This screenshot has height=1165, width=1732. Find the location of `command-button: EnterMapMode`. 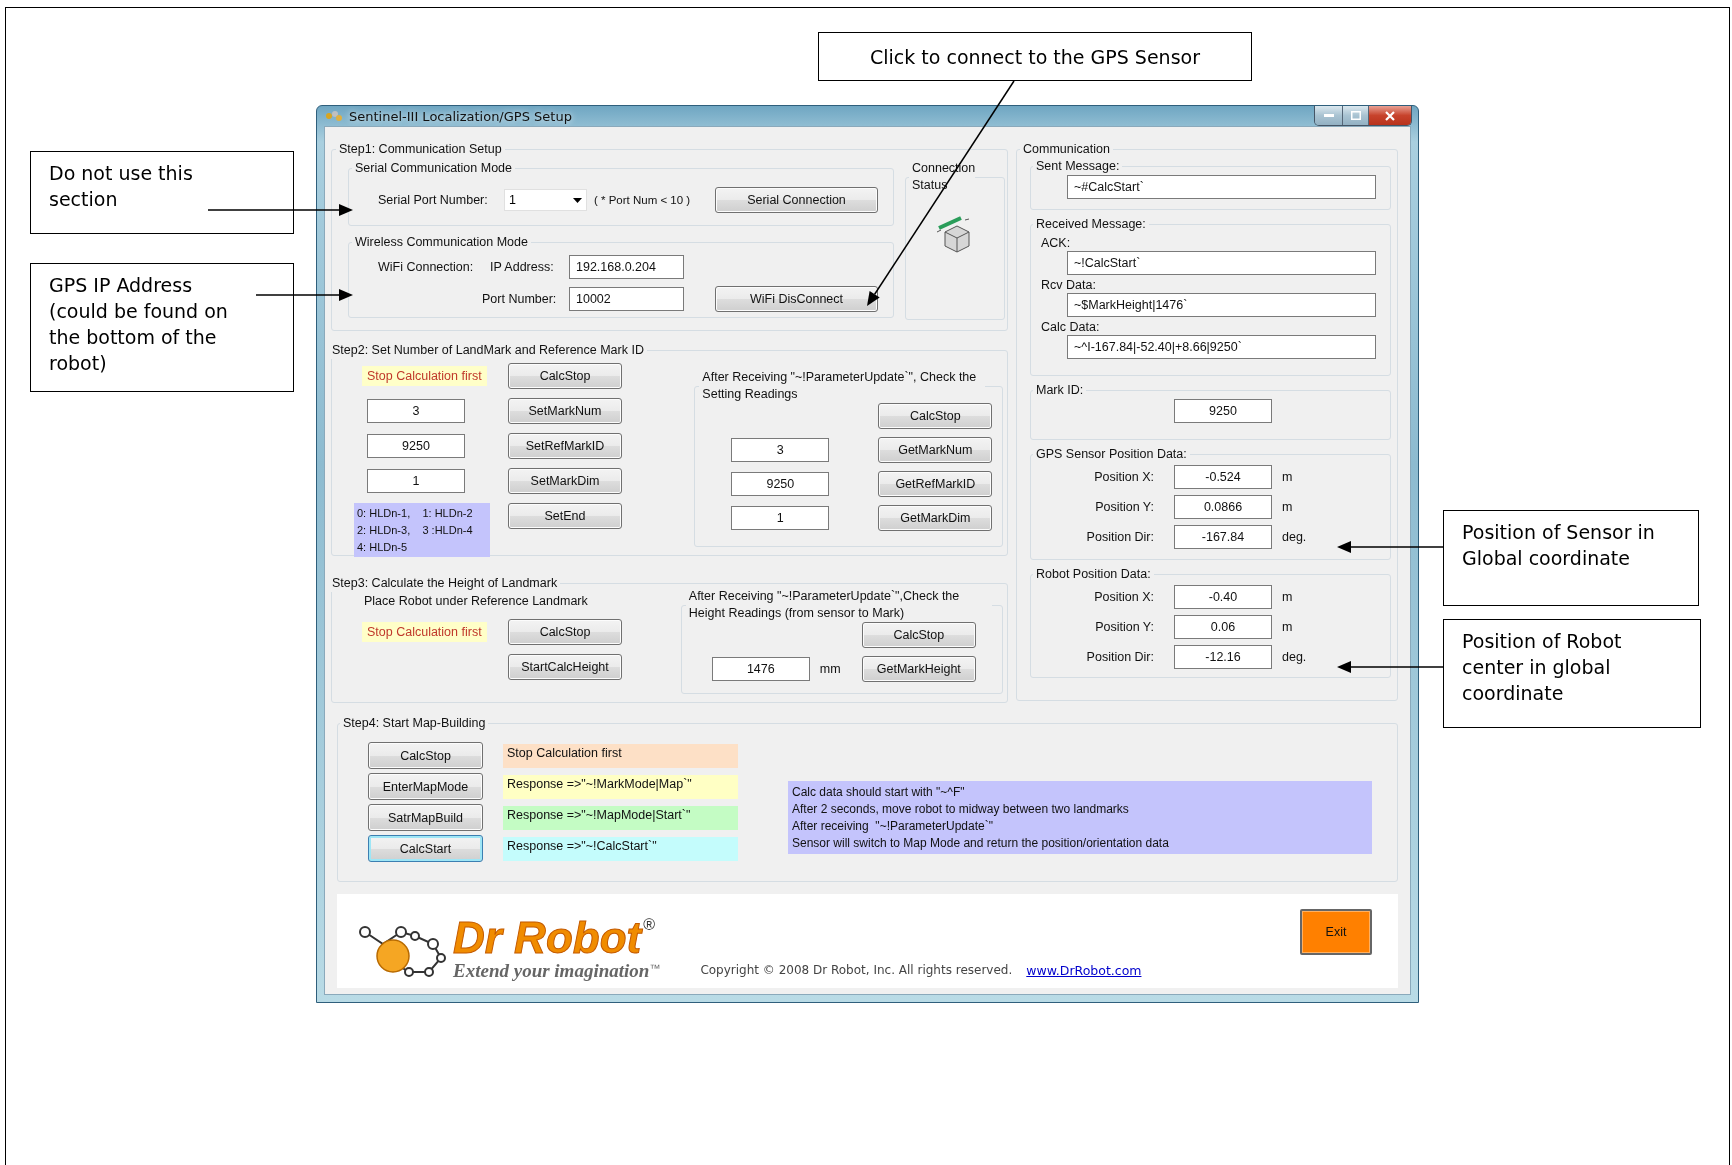

command-button: EnterMapMode is located at coordinates (425, 786).